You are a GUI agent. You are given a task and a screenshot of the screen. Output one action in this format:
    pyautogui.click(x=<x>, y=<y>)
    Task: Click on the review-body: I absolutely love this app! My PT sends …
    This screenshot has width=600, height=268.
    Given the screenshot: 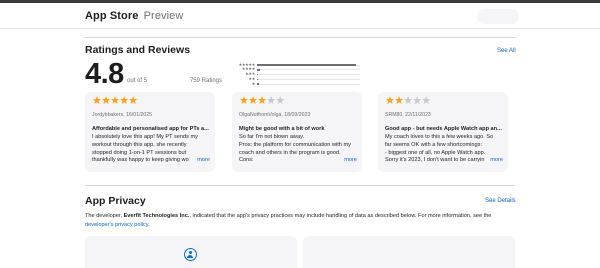 What is the action you would take?
    pyautogui.click(x=145, y=149)
    